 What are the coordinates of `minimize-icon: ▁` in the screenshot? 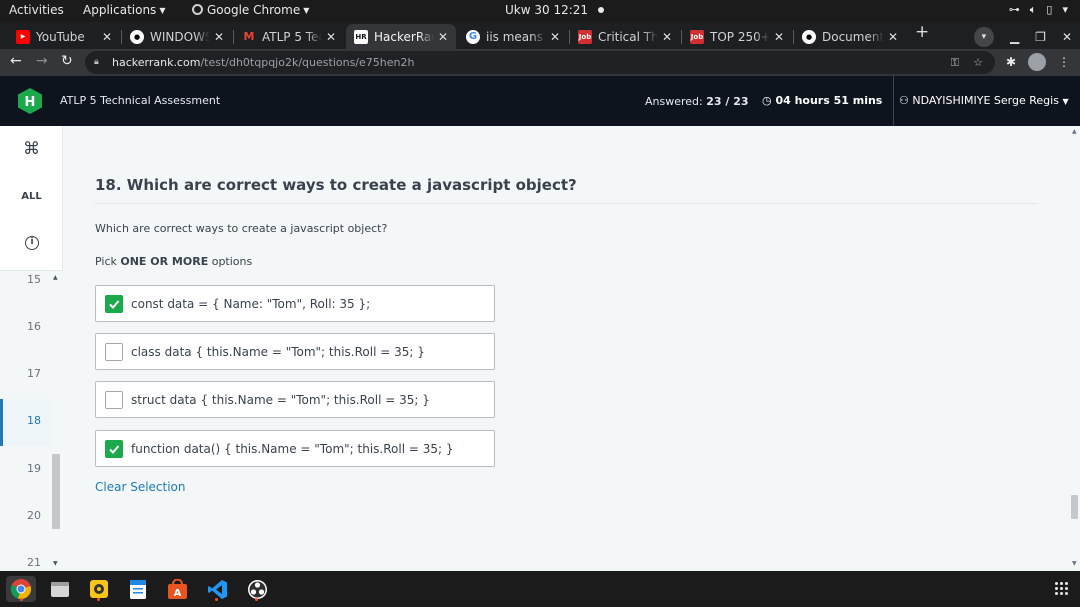 It's located at (1014, 37).